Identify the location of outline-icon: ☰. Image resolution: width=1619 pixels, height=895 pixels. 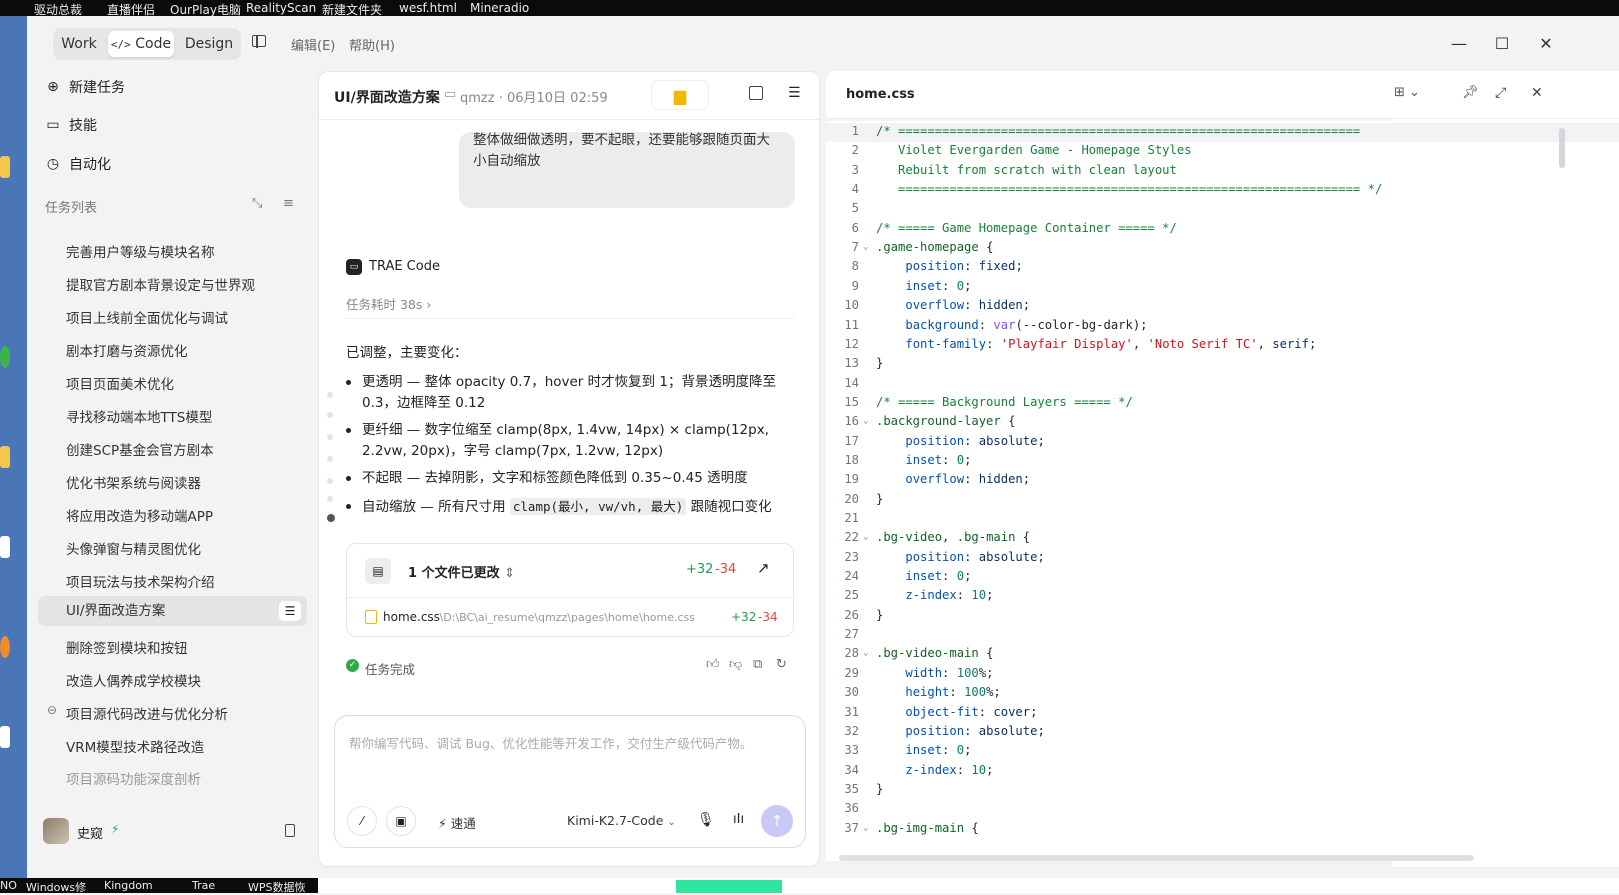
(794, 93).